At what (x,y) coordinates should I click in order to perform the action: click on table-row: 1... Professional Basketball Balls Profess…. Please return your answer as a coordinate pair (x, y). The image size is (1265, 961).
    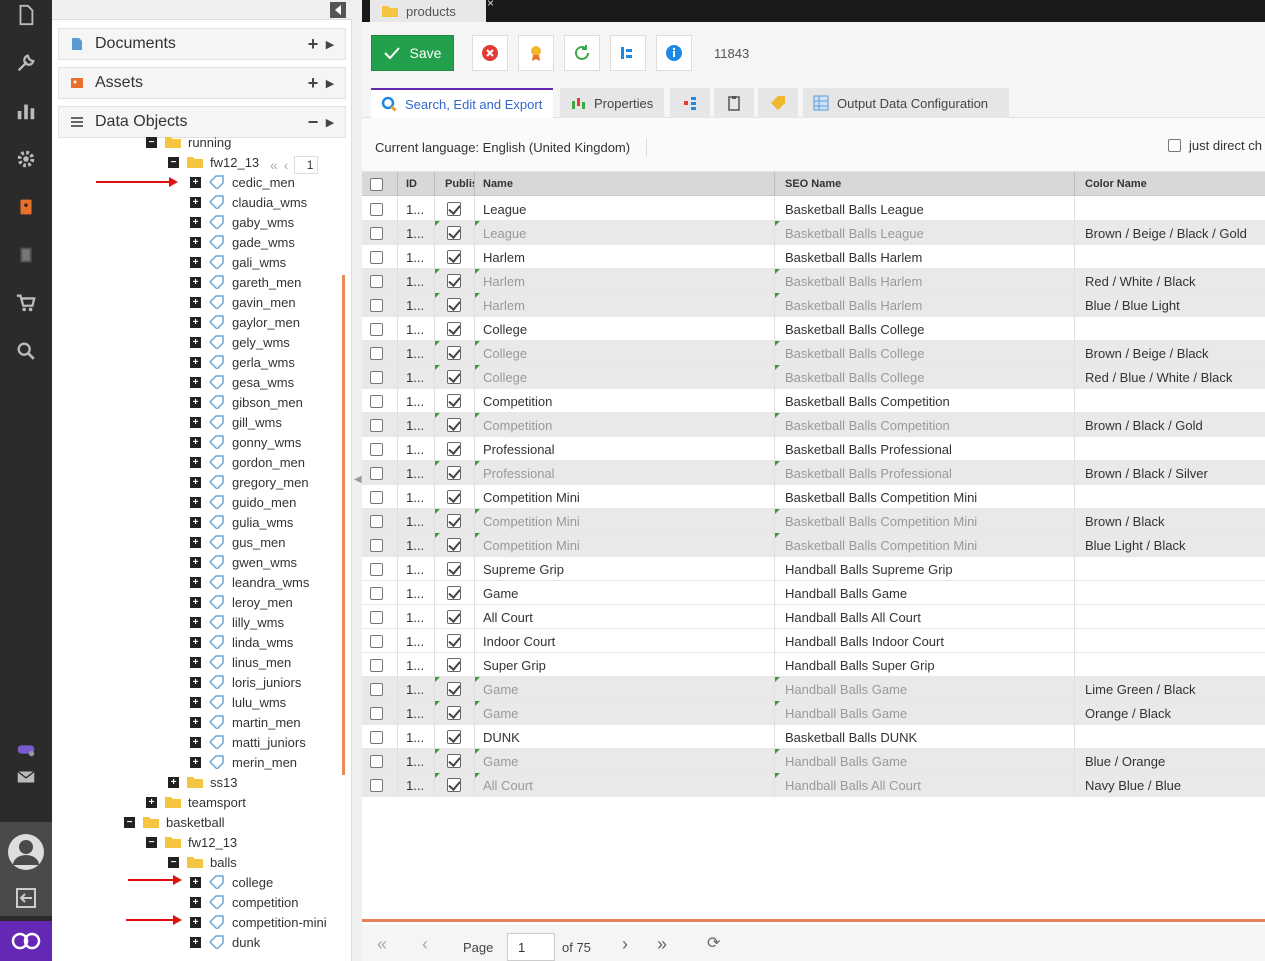
    Looking at the image, I should click on (813, 449).